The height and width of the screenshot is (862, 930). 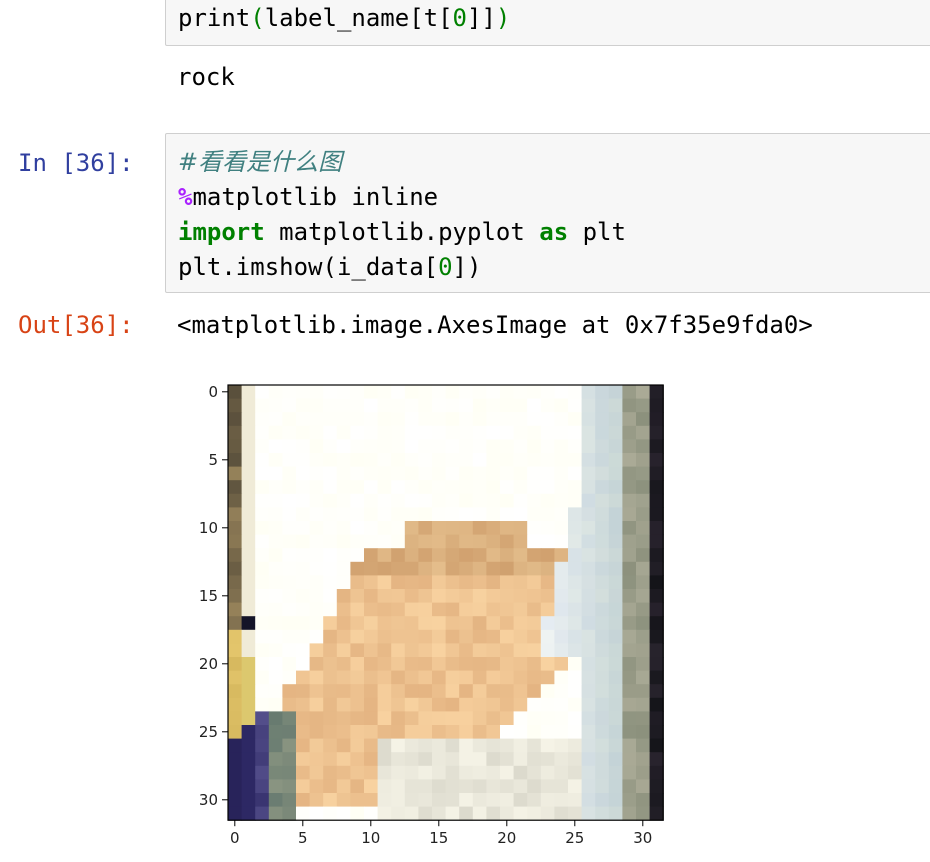 What do you see at coordinates (308, 267) in the screenshot?
I see `code-token: plt.imshow(i_data[` at bounding box center [308, 267].